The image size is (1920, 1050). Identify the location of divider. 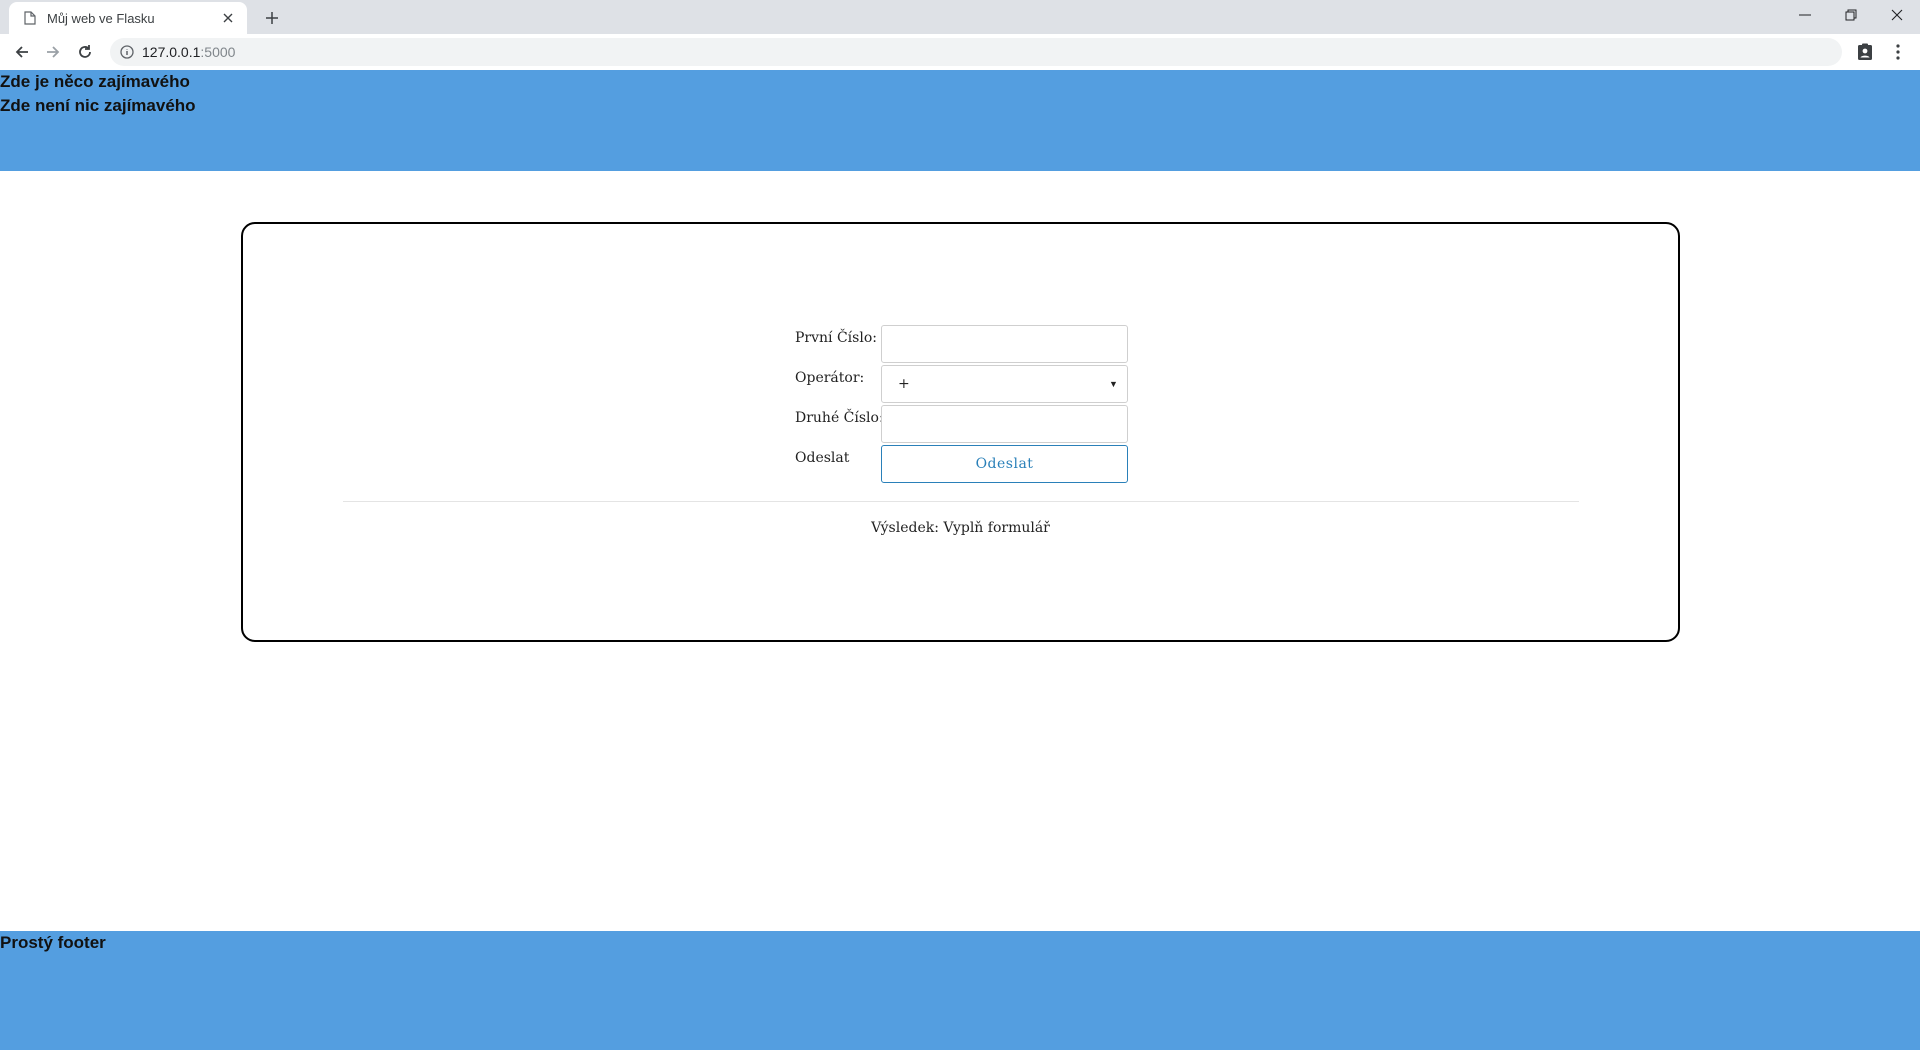
(961, 501).